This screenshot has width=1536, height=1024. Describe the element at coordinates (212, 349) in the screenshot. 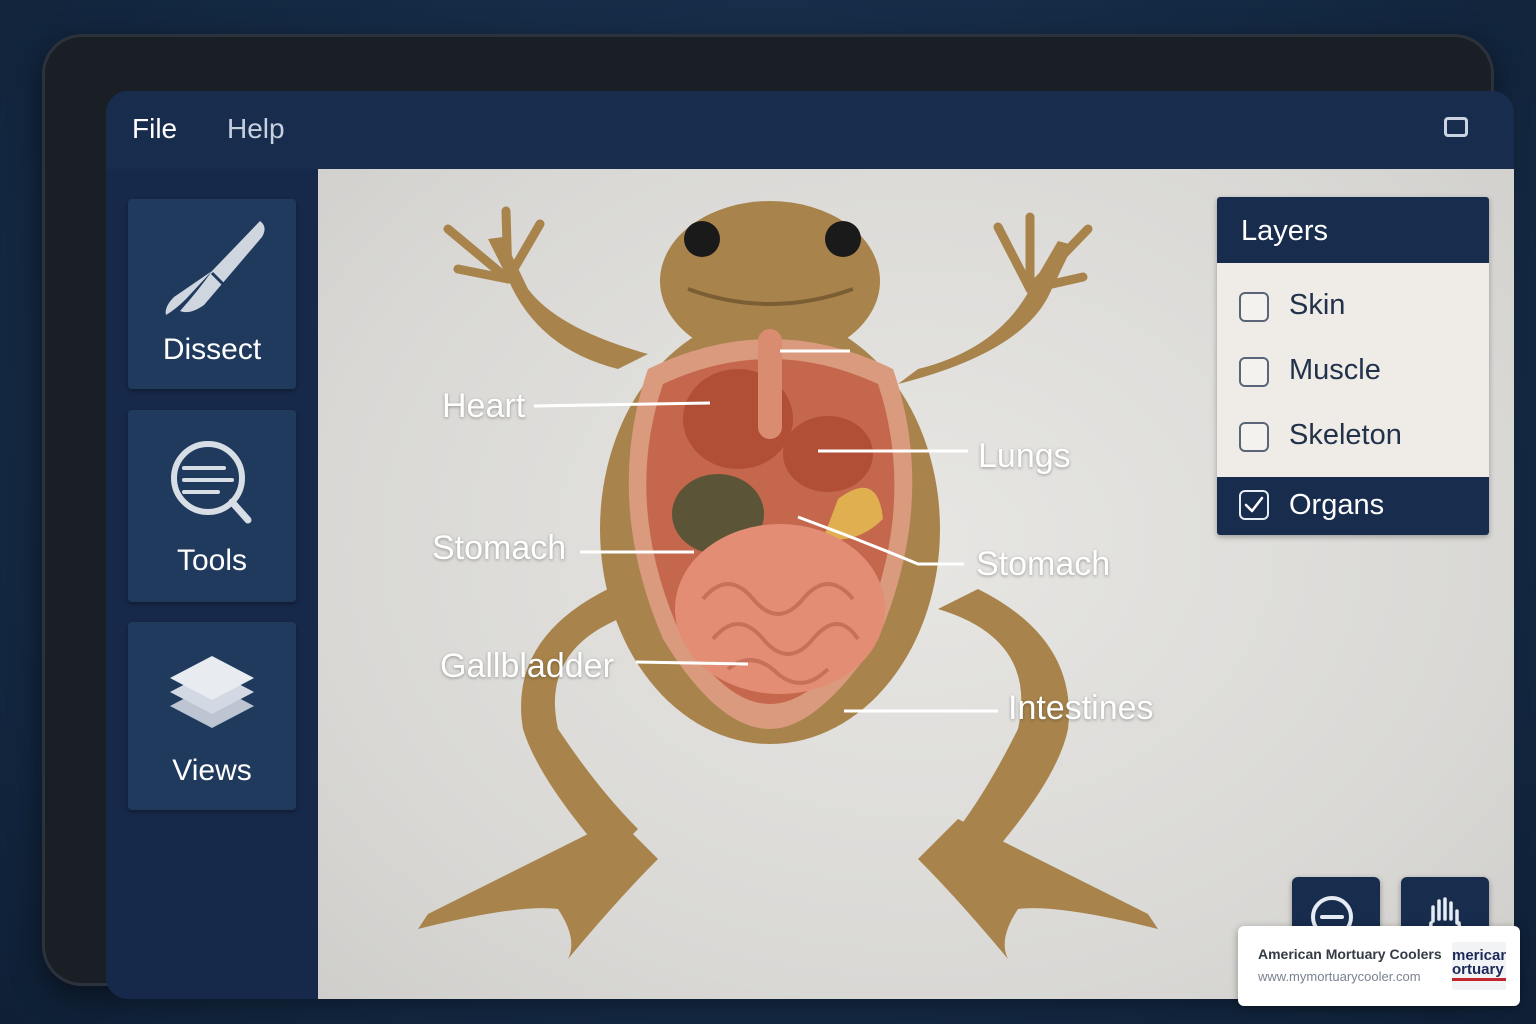

I see `dissect-label: Dissect` at that location.